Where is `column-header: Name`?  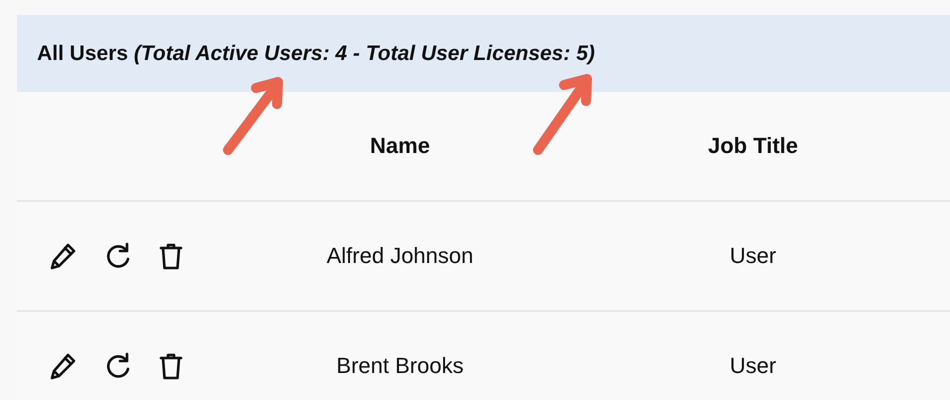 column-header: Name is located at coordinates (400, 146).